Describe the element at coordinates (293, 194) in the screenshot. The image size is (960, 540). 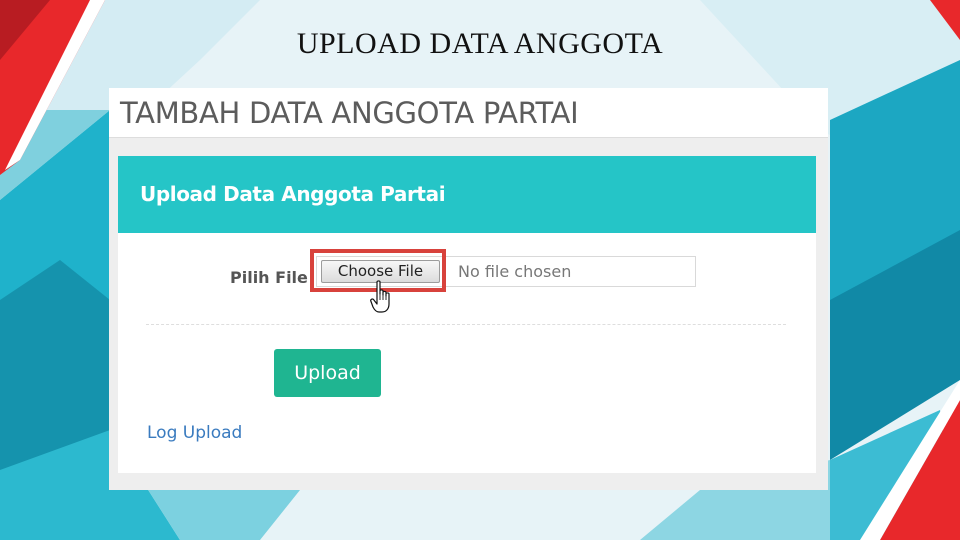
I see `panel-heading-title: Upload Data Anggota Partai` at that location.